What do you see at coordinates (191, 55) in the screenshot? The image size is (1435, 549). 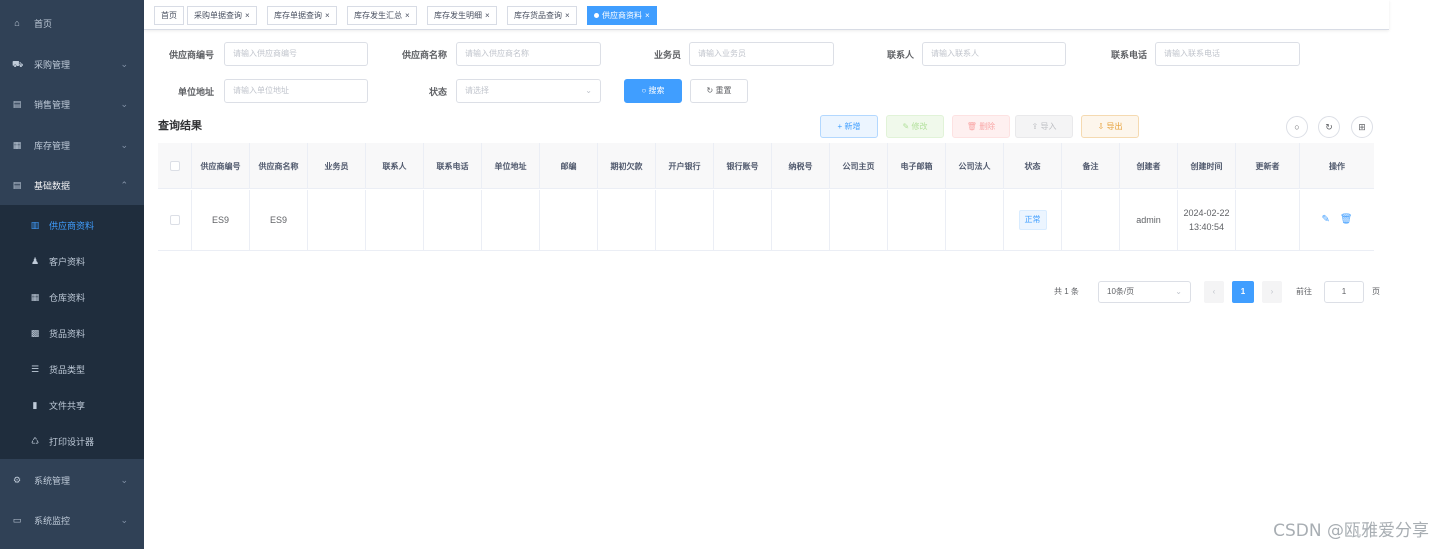 I see `supplier-code-label: 供应商编号` at bounding box center [191, 55].